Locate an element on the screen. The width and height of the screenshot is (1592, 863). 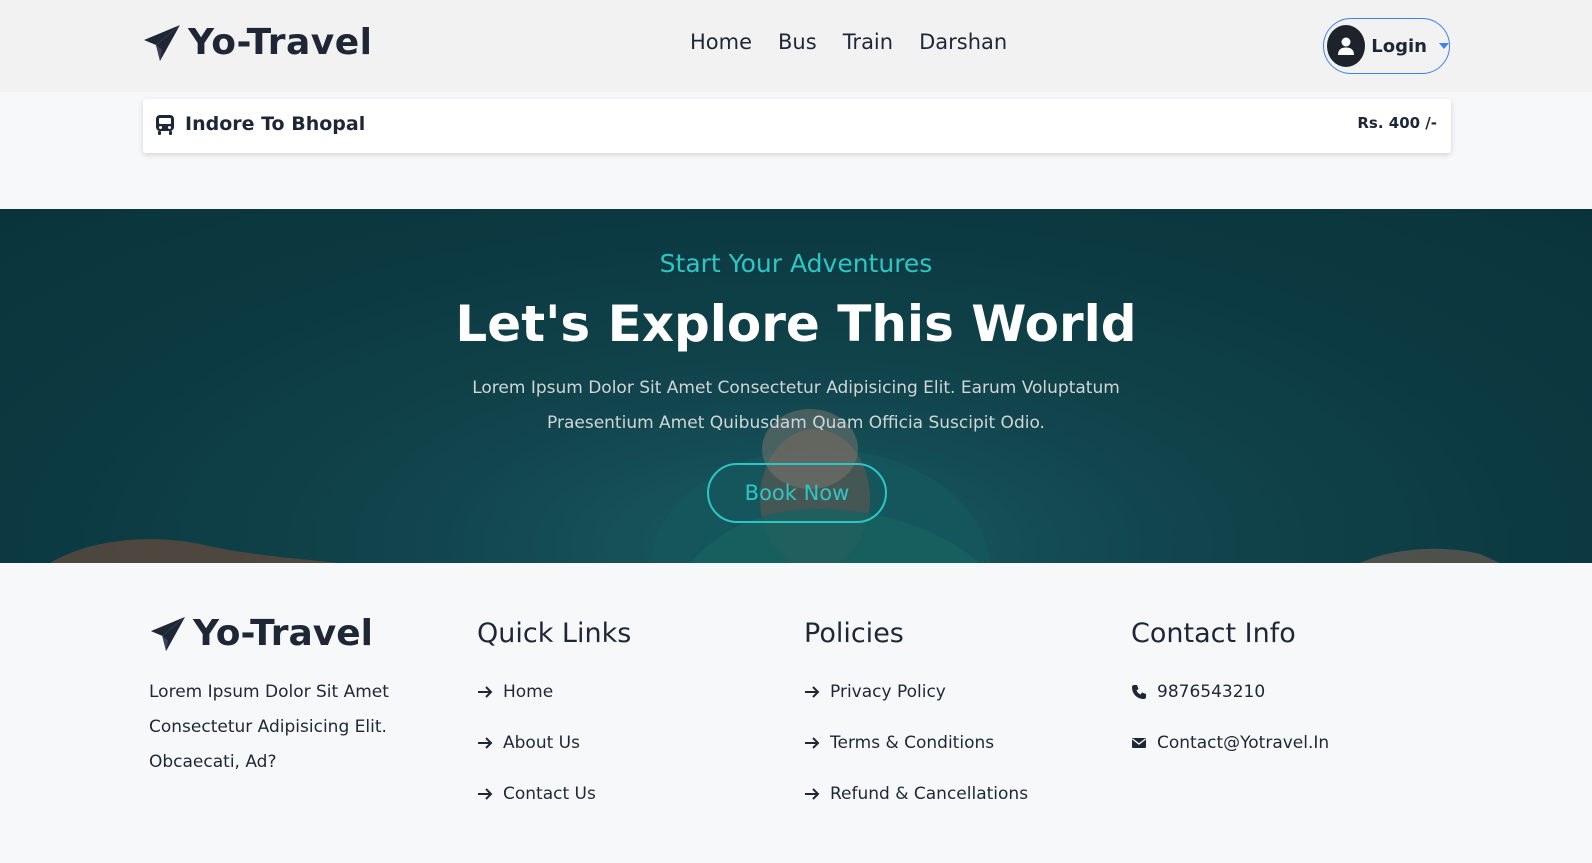
nav-home: Home is located at coordinates (721, 42).